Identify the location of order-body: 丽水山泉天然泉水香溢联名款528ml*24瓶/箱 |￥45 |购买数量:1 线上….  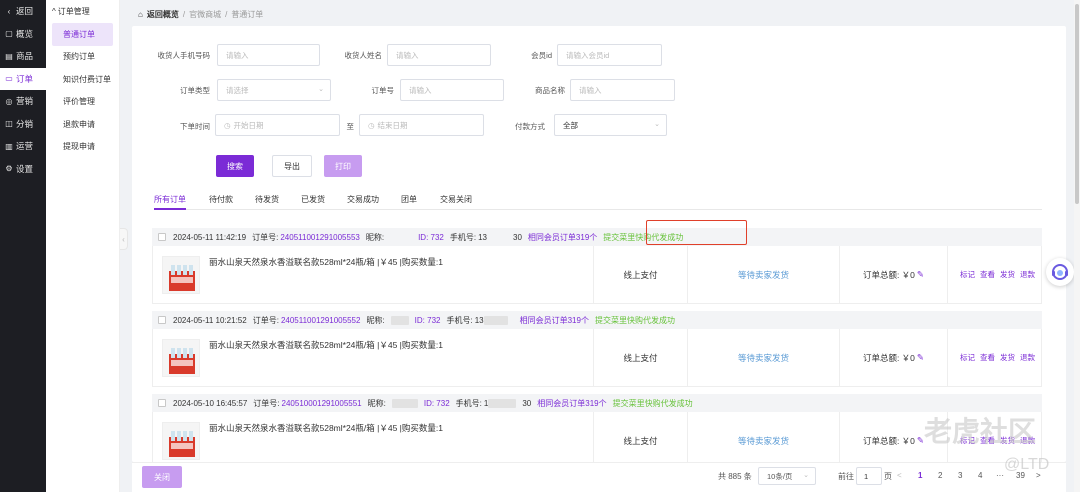
(597, 437).